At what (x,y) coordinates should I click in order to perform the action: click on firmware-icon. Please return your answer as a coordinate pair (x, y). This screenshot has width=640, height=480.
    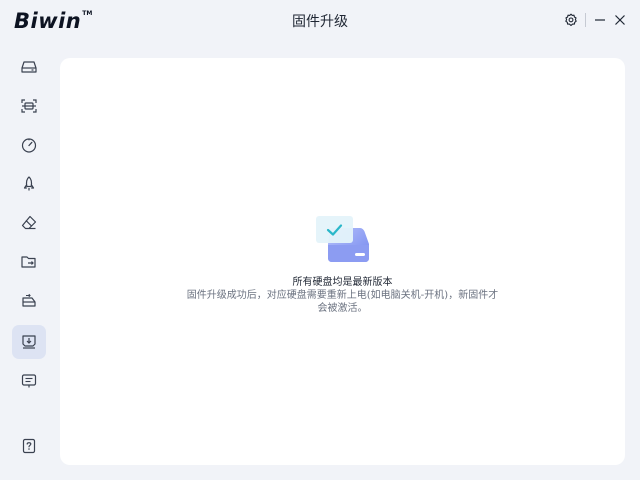
    Looking at the image, I should click on (29, 342).